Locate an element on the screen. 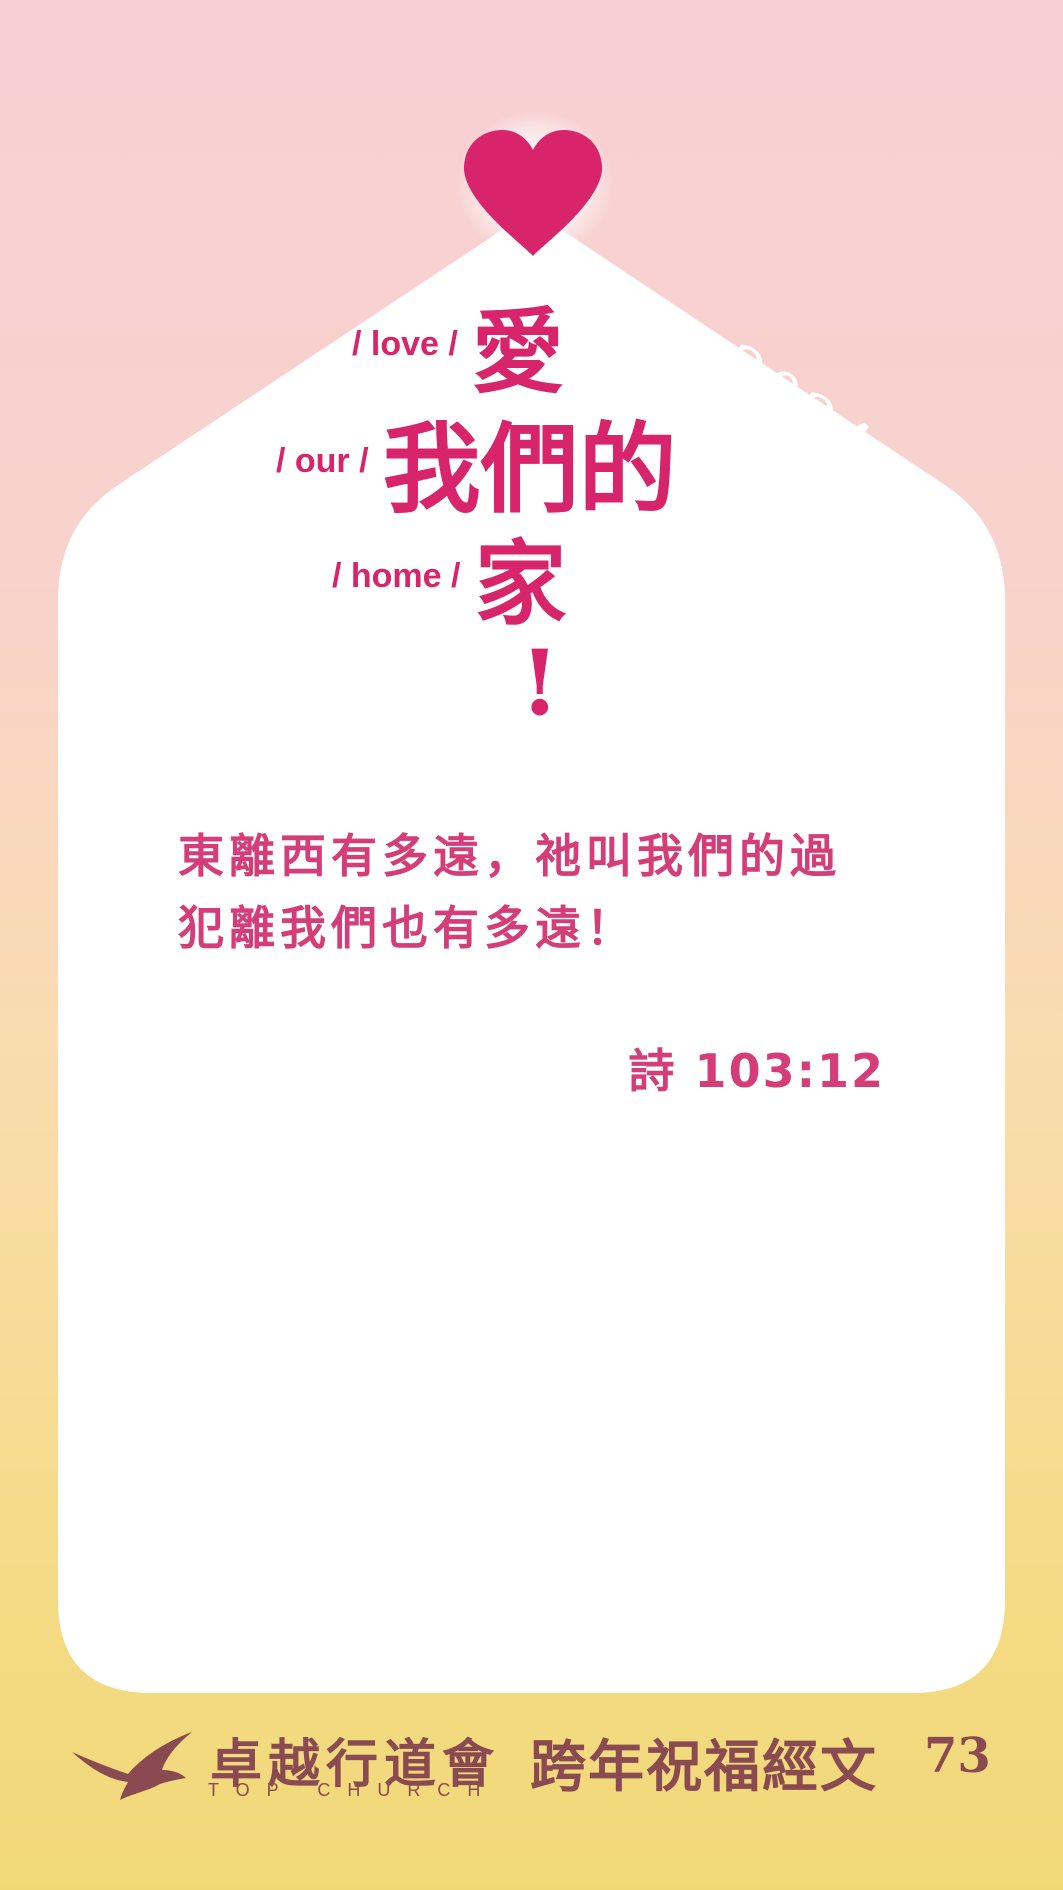 Image resolution: width=1063 pixels, height=1890 pixels. verse-text: 東離西有多遠，祂叫我們的過 犯離我們也有多遠！ is located at coordinates (538, 892).